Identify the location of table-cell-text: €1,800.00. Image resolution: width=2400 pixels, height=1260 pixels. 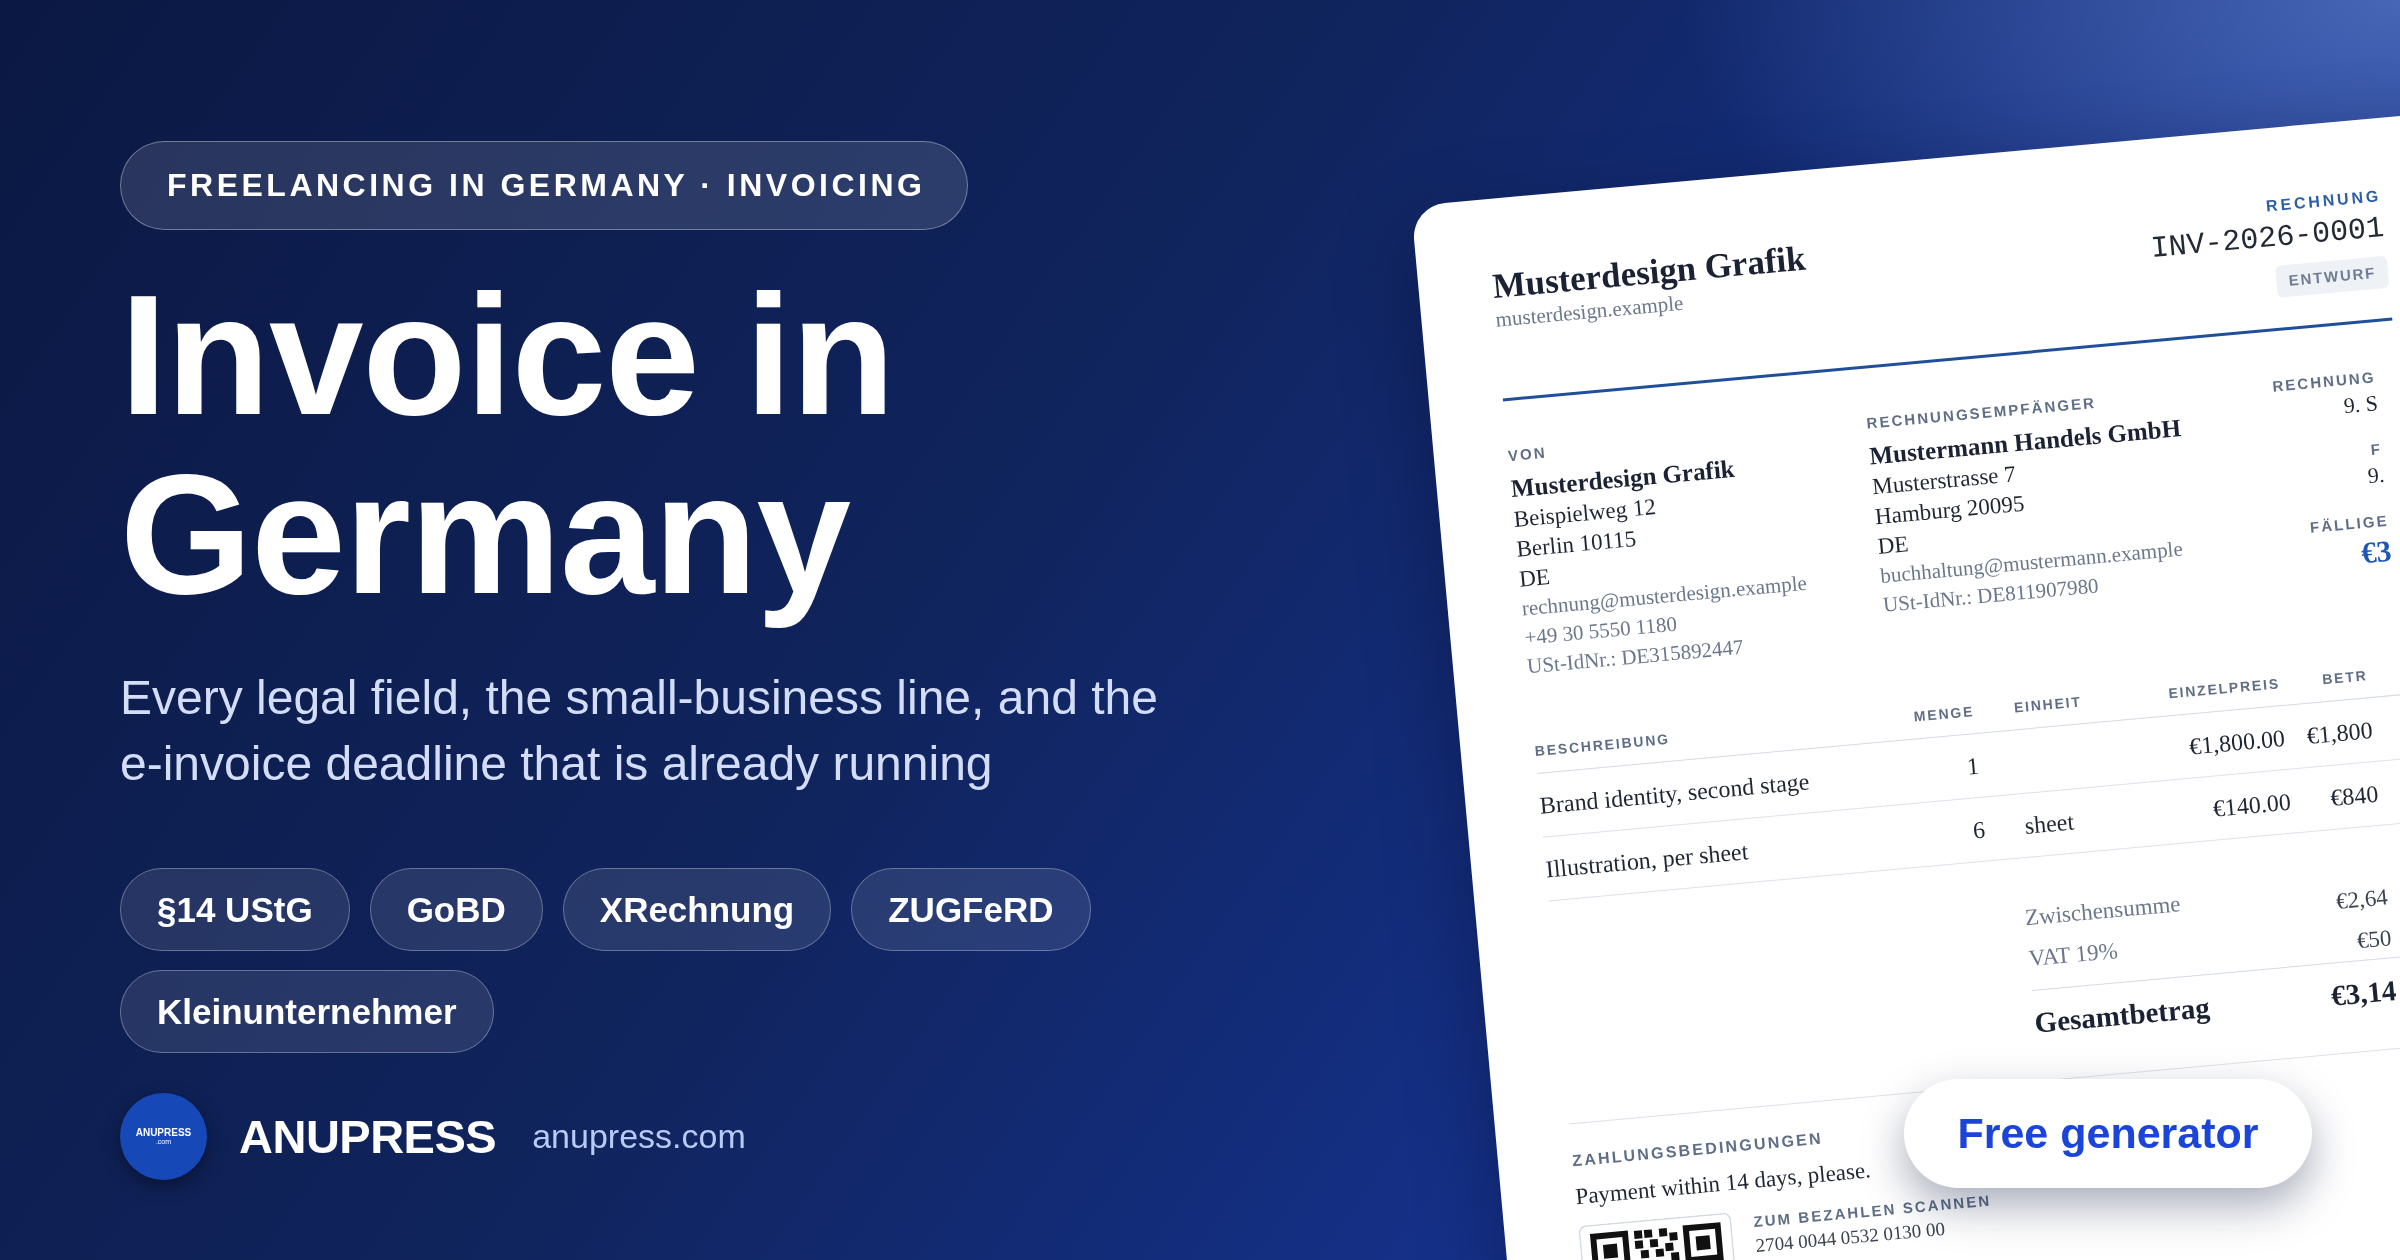
(2237, 742).